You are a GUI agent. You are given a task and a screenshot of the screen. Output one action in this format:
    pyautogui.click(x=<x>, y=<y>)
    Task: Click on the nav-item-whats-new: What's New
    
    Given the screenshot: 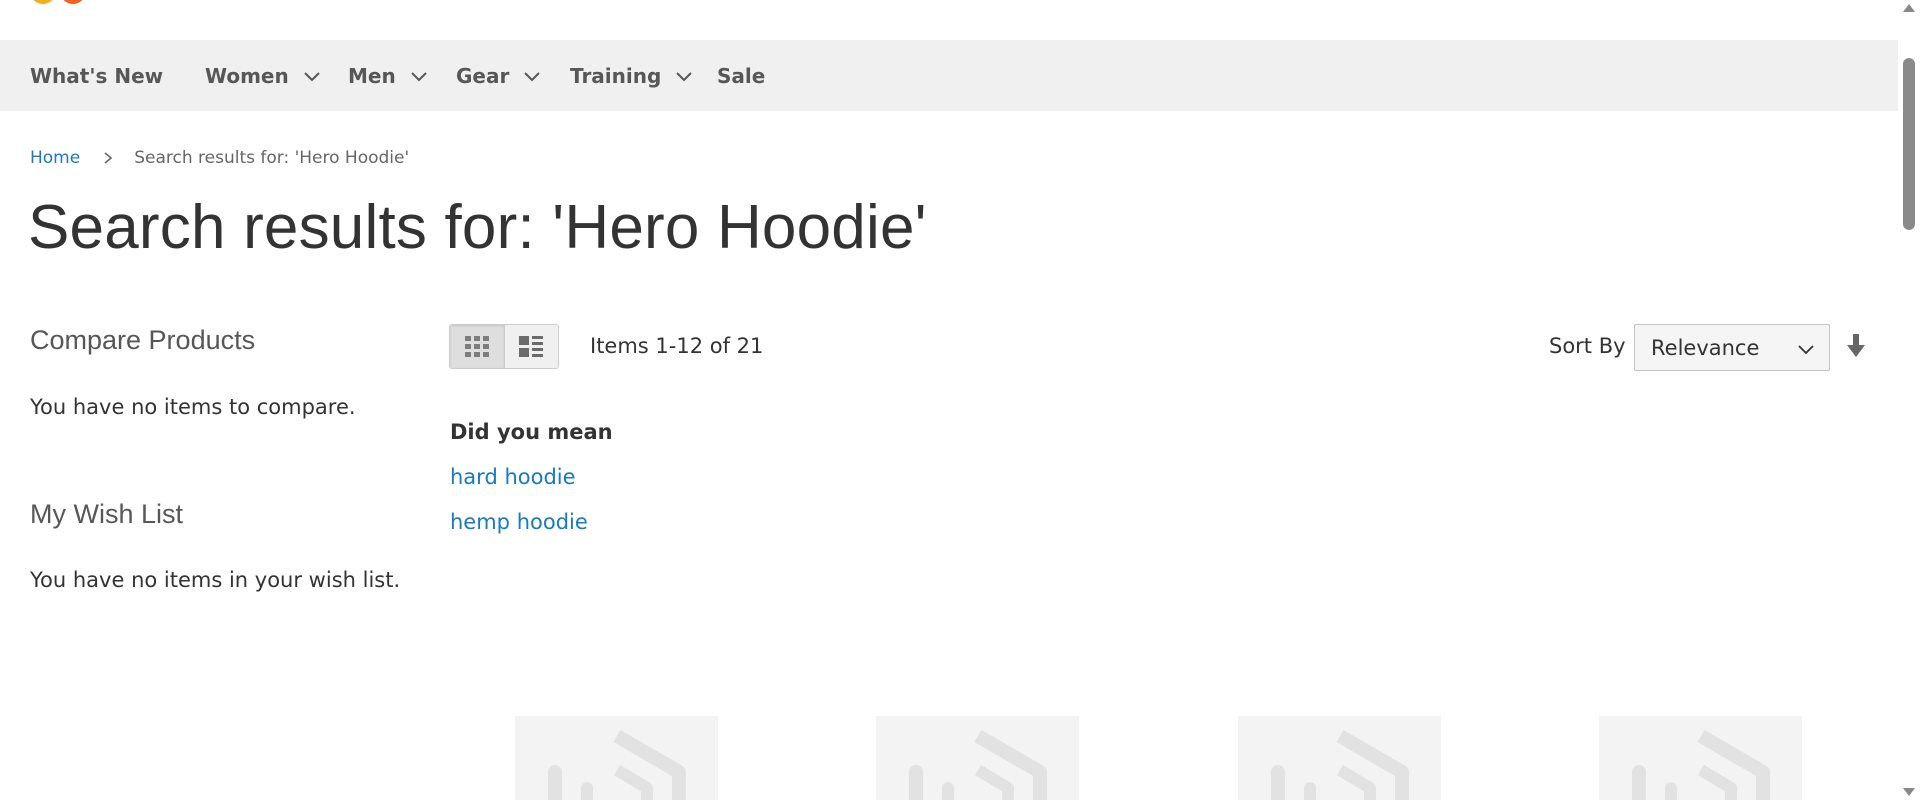 What is the action you would take?
    pyautogui.click(x=96, y=75)
    